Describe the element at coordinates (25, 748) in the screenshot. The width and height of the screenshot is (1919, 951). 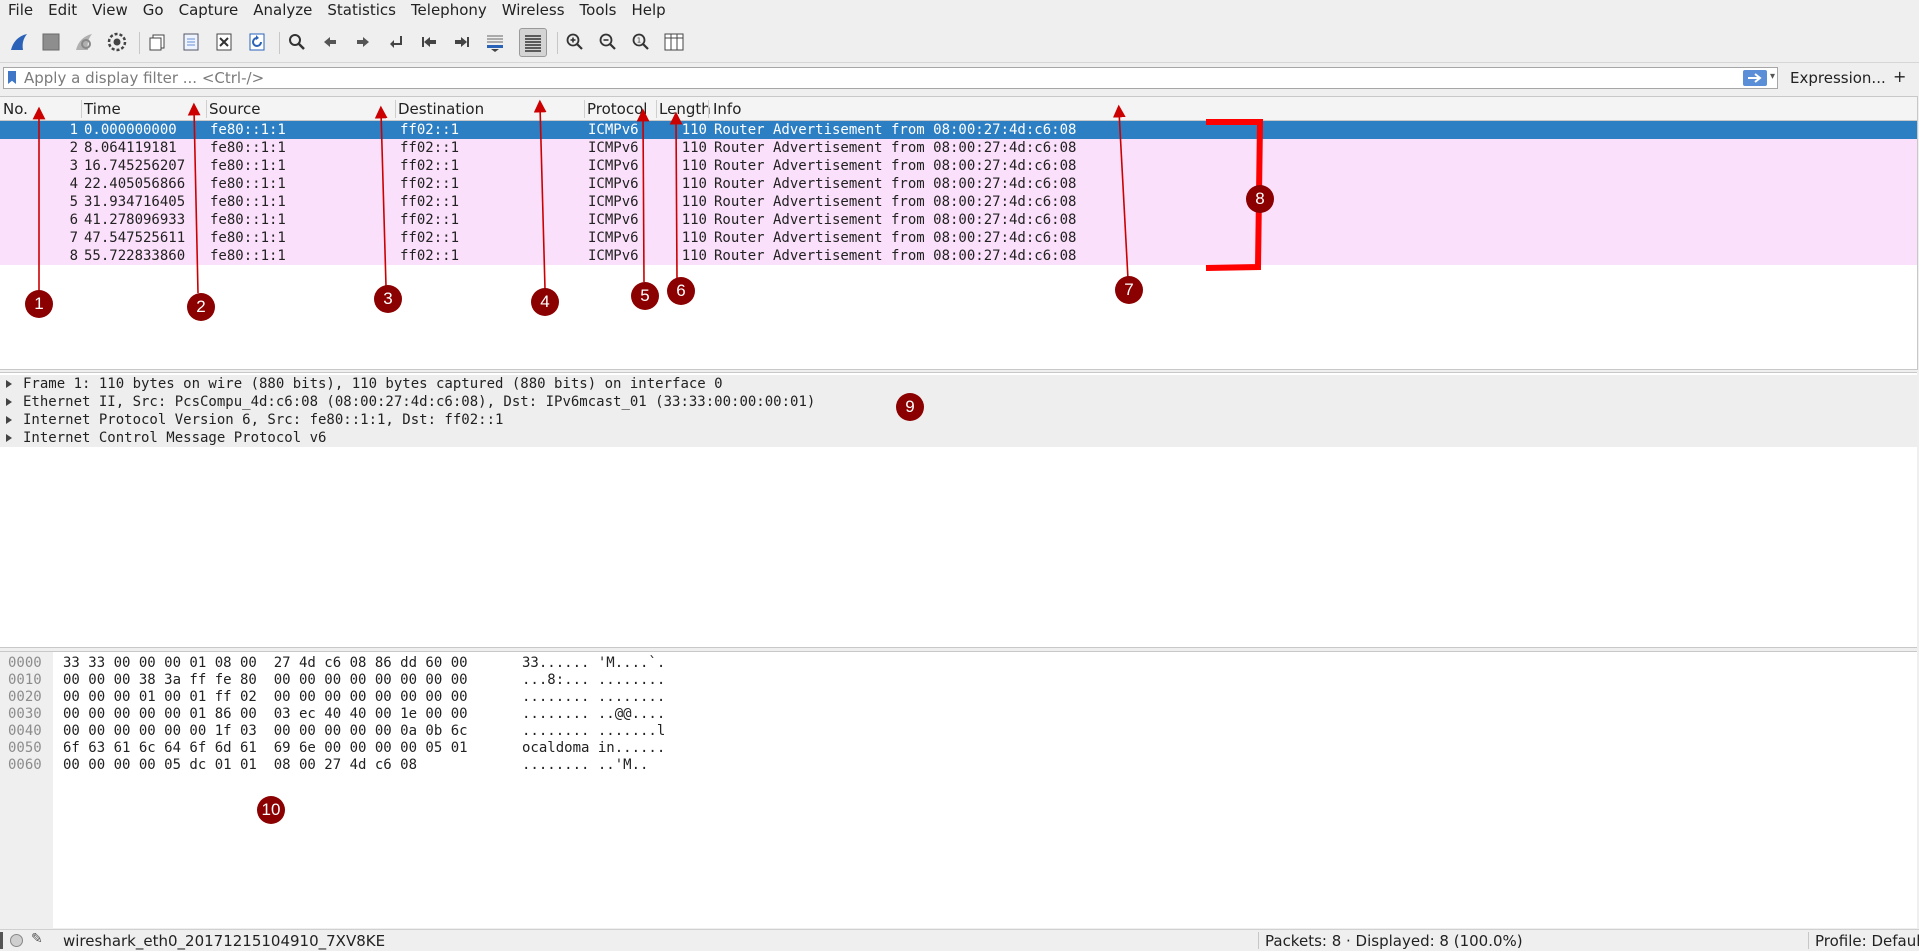
I see `byte-offset: 0050` at that location.